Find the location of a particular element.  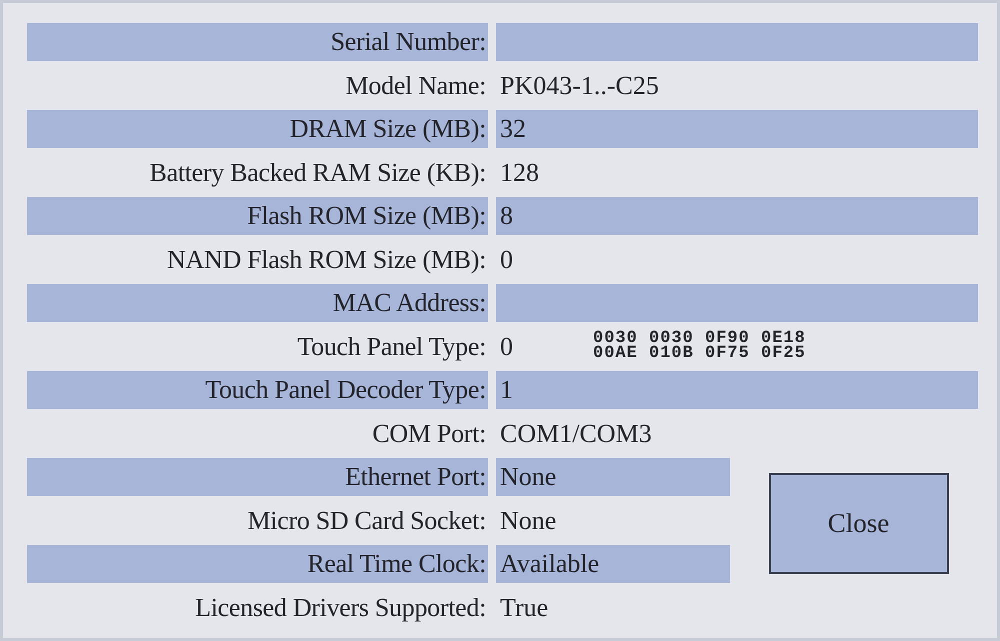

field-value: 8 is located at coordinates (506, 216).